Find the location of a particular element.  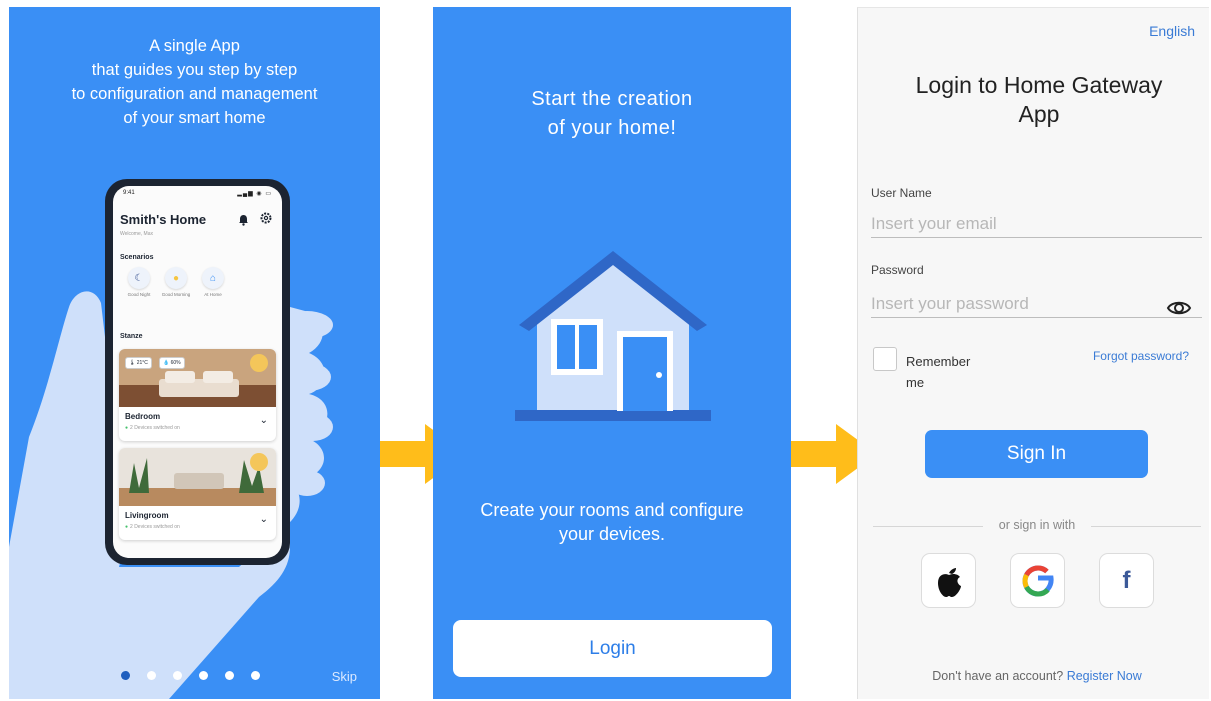

scenario-at-home: ⌂ At Home is located at coordinates (213, 282).